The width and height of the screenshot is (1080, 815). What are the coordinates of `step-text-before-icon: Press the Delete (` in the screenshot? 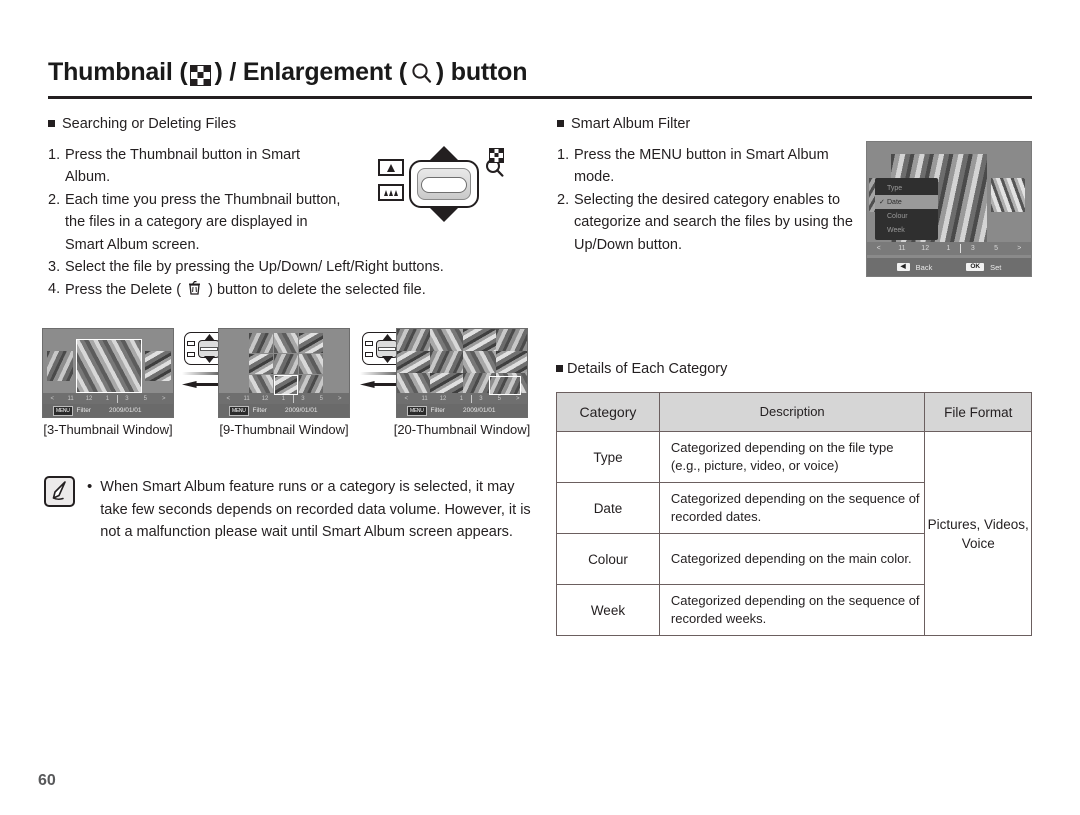 It's located at (123, 290).